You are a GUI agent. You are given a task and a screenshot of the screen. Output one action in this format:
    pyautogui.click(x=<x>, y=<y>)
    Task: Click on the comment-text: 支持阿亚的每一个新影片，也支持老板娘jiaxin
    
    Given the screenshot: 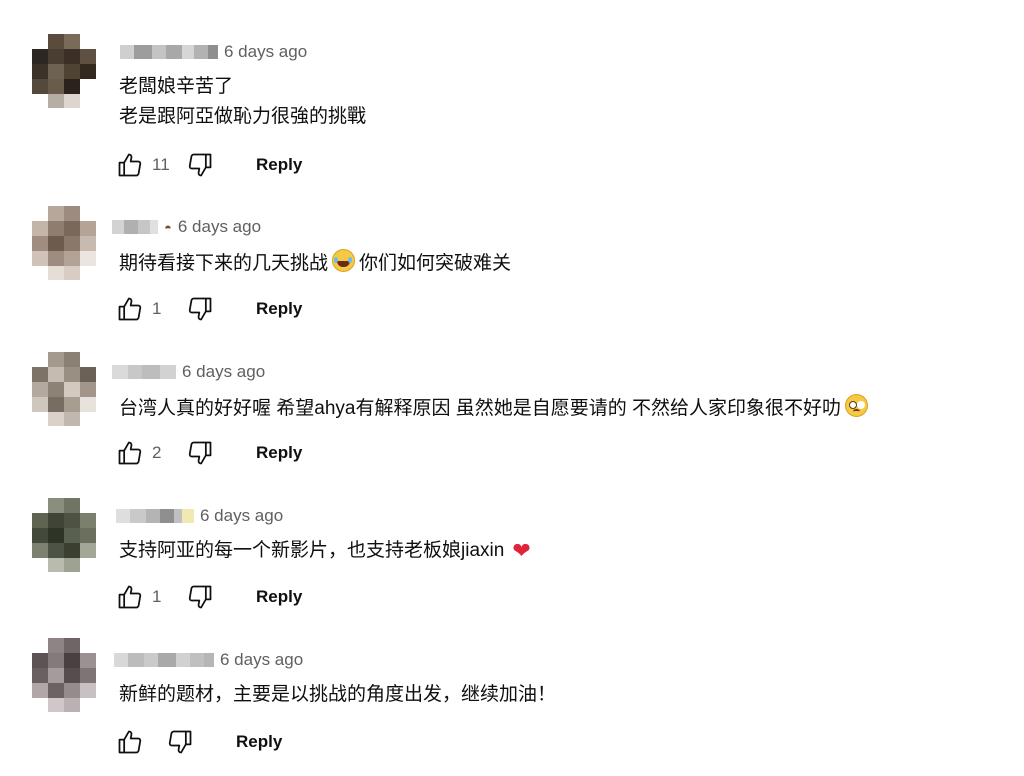 What is the action you would take?
    pyautogui.click(x=312, y=550)
    